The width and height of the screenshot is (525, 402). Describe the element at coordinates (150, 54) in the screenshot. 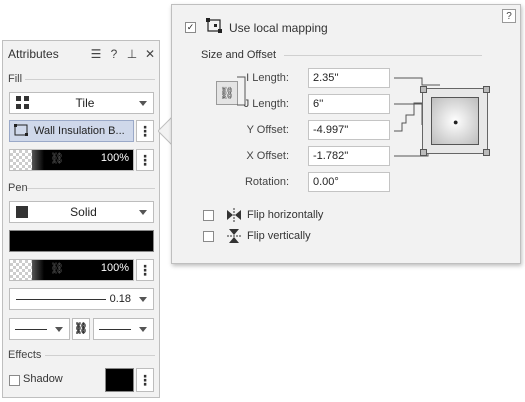

I see `close-icon: ✕` at that location.